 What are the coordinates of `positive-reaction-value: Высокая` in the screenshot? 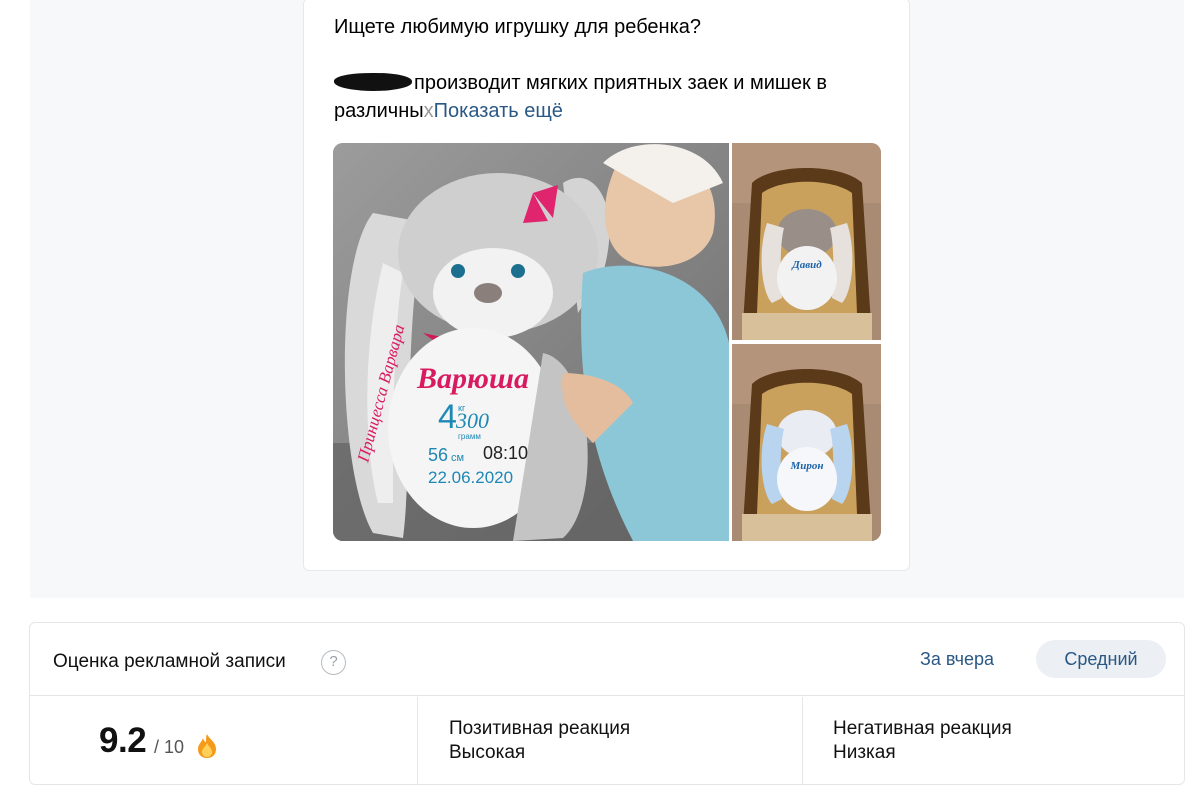 It's located at (487, 752).